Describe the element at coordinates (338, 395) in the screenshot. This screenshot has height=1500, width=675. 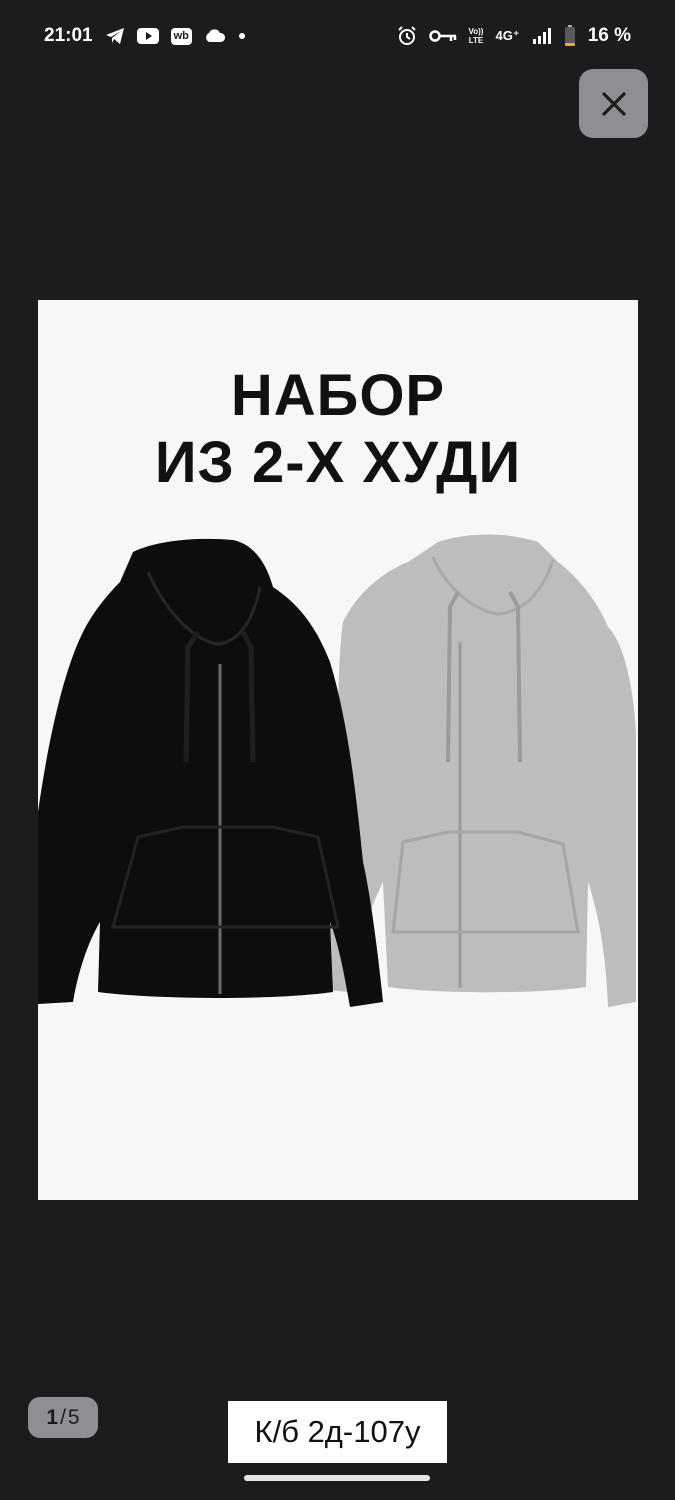
I see `image-title-line-1: НАБОР` at that location.